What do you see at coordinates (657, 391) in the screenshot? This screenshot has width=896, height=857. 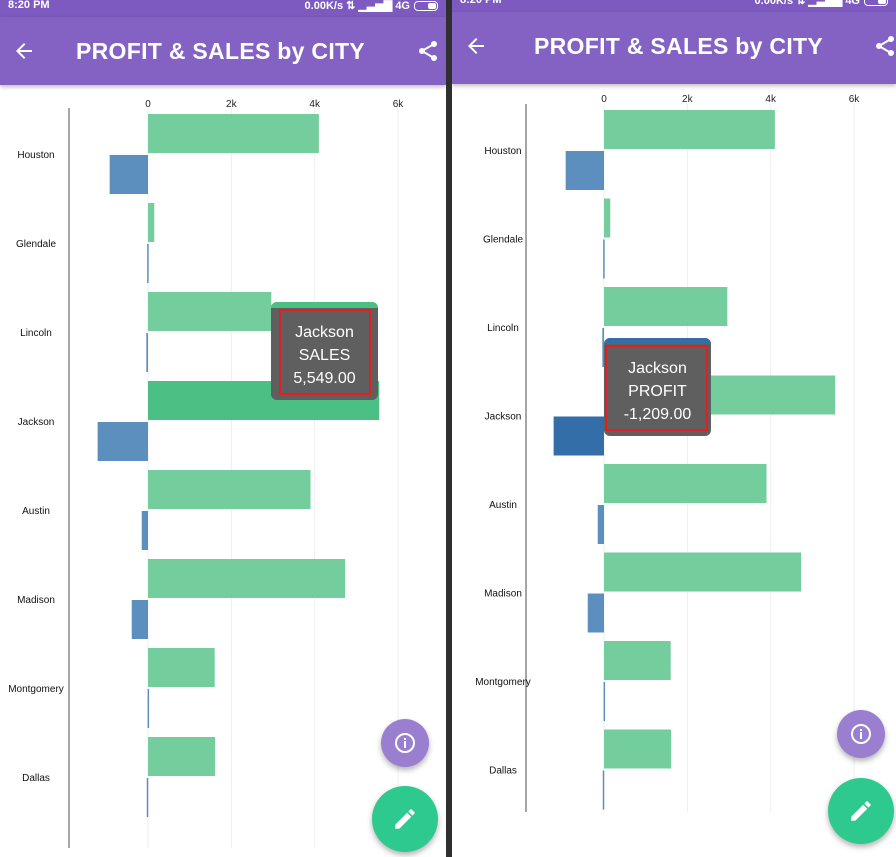 I see `tooltip-measure: PROFIT` at bounding box center [657, 391].